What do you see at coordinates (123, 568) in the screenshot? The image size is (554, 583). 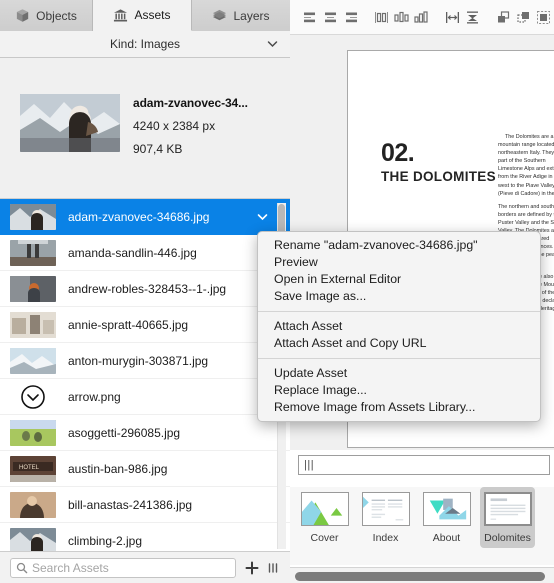 I see `search-input: Search Assets` at bounding box center [123, 568].